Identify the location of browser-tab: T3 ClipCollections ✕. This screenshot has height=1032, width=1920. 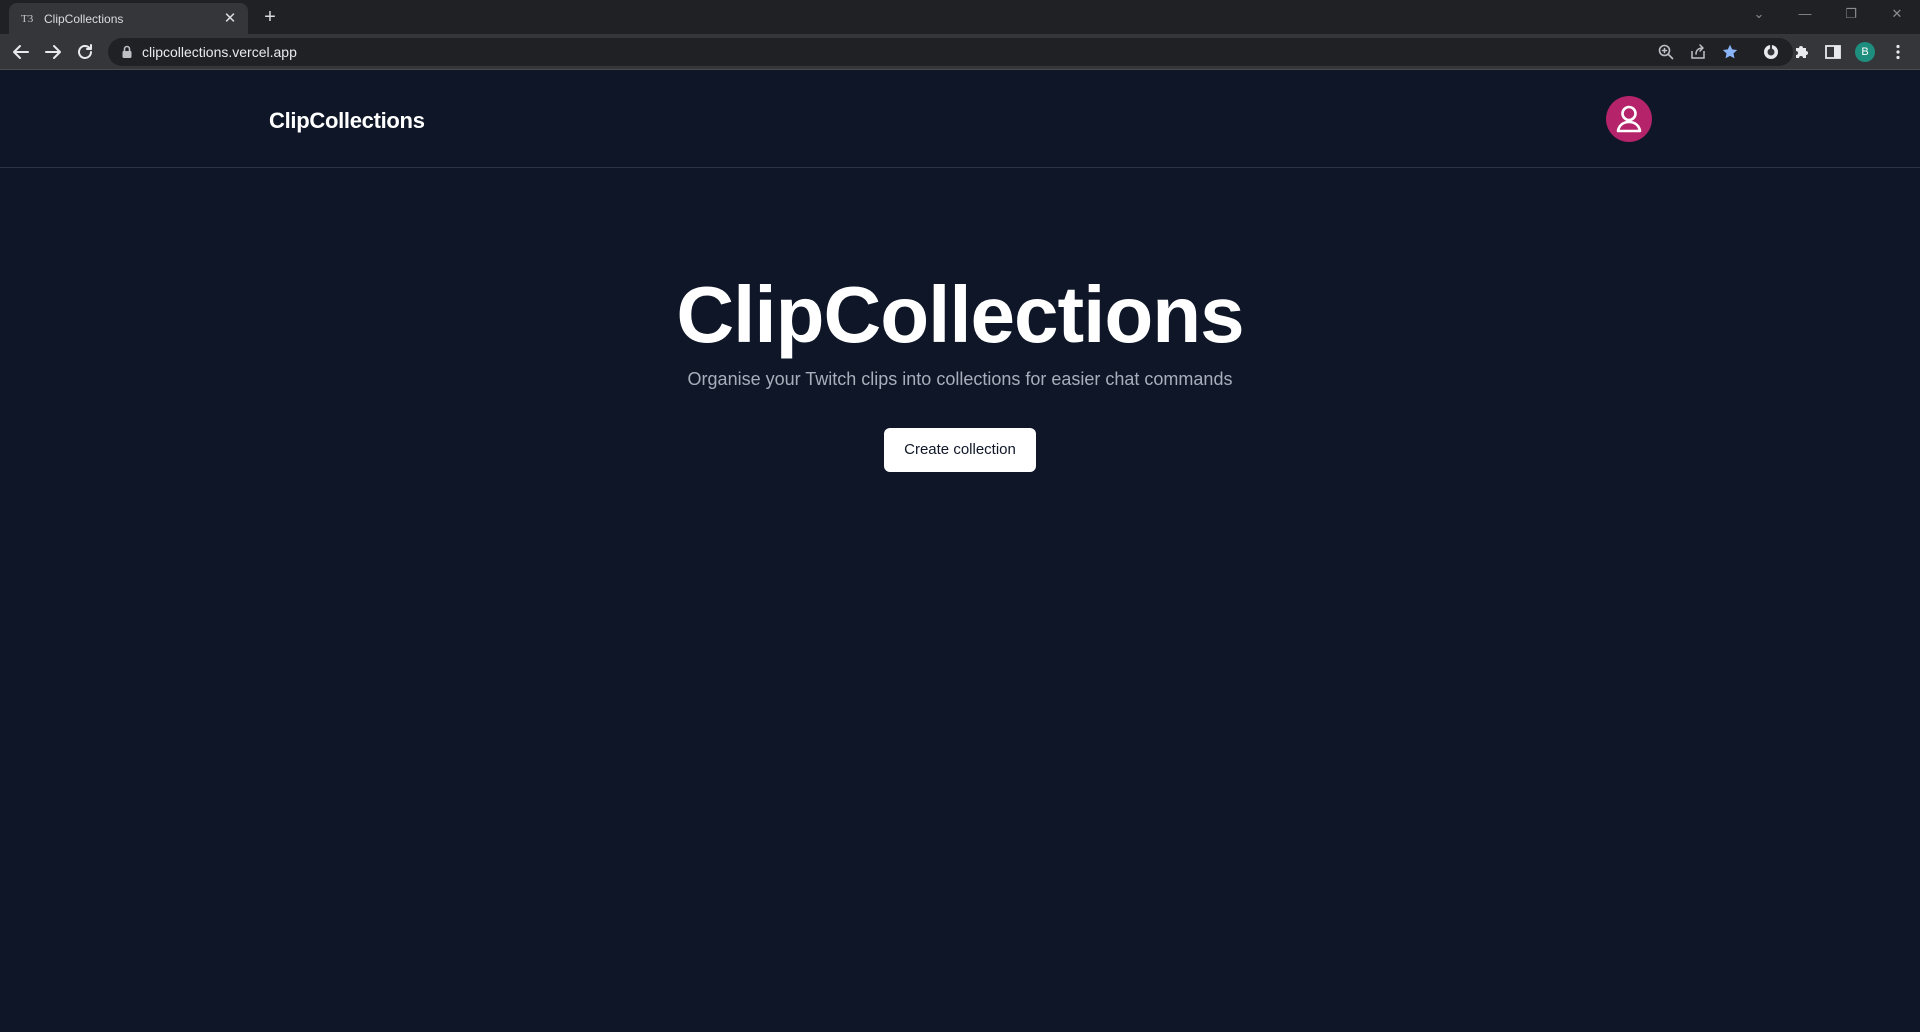
(128, 18).